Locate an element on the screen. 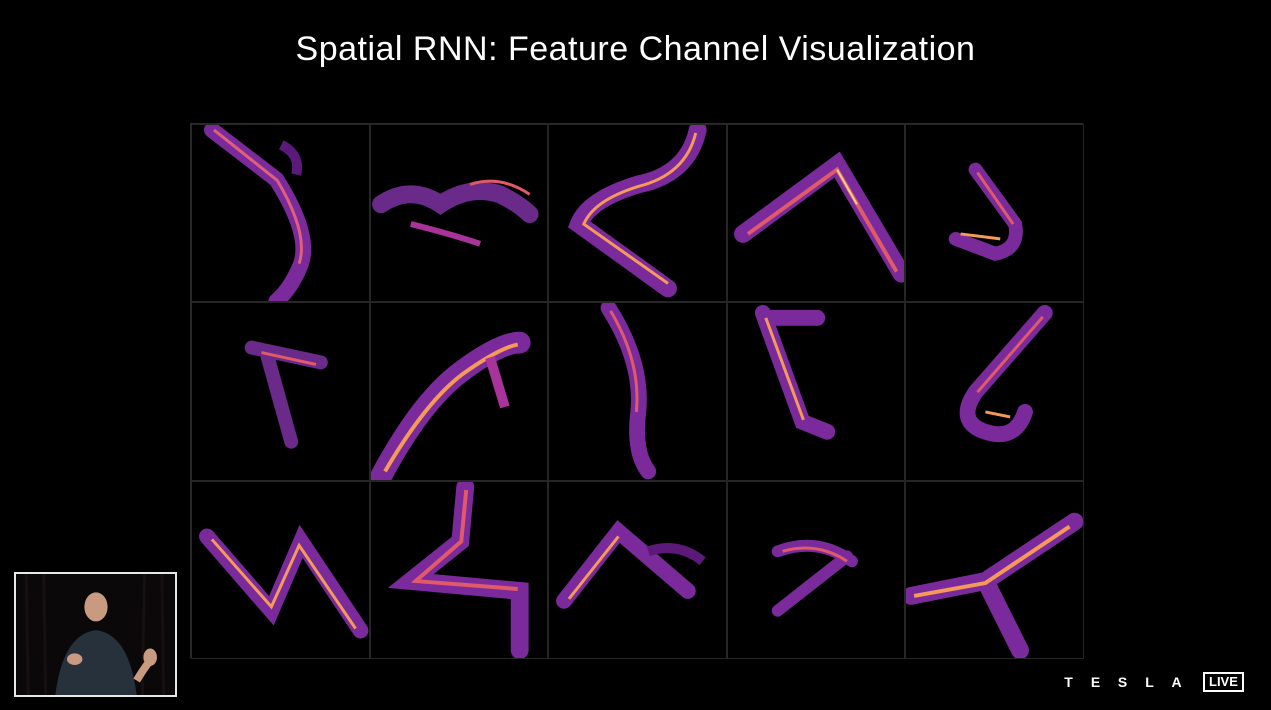 This screenshot has height=710, width=1271. presenter-video is located at coordinates (95, 634).